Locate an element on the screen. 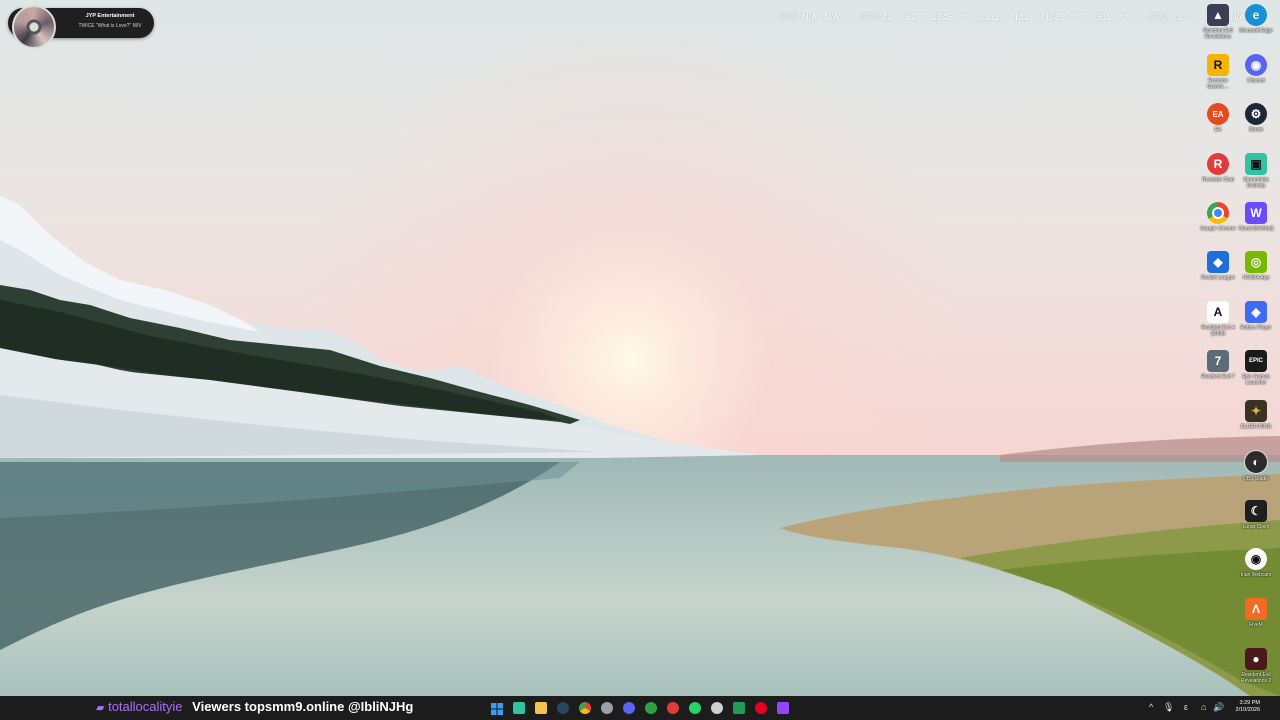 This screenshot has width=1280, height=720. ea-icon: EA is located at coordinates (1218, 114).